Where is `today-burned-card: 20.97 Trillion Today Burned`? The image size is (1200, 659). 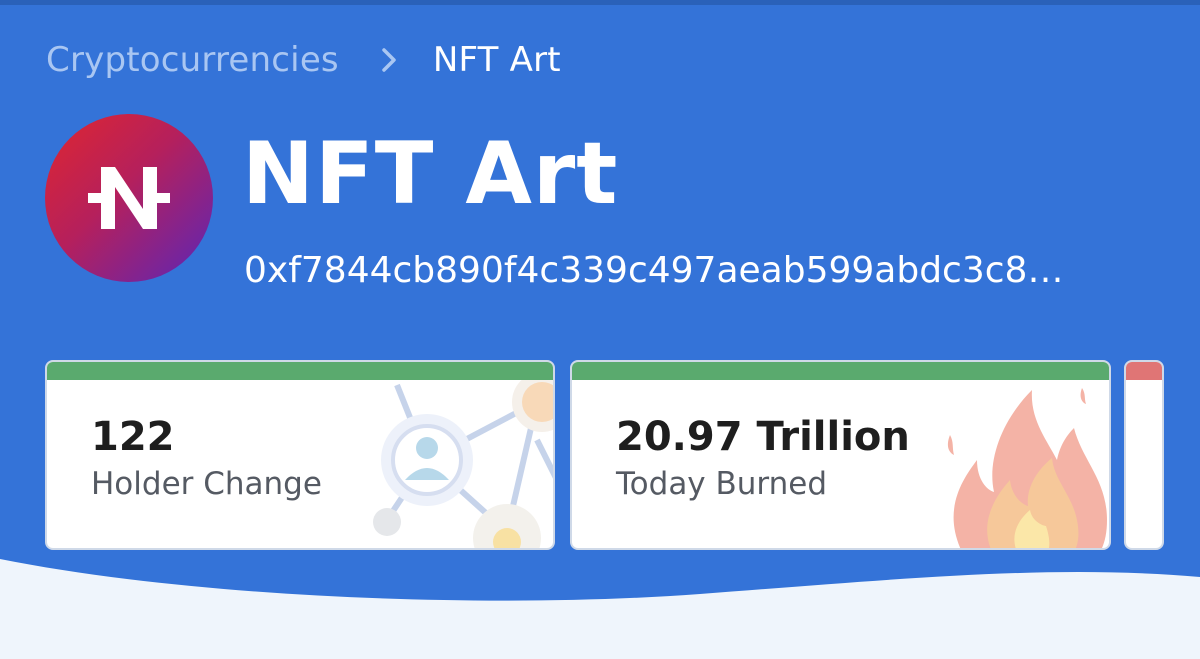
today-burned-card: 20.97 Trillion Today Burned is located at coordinates (840, 455).